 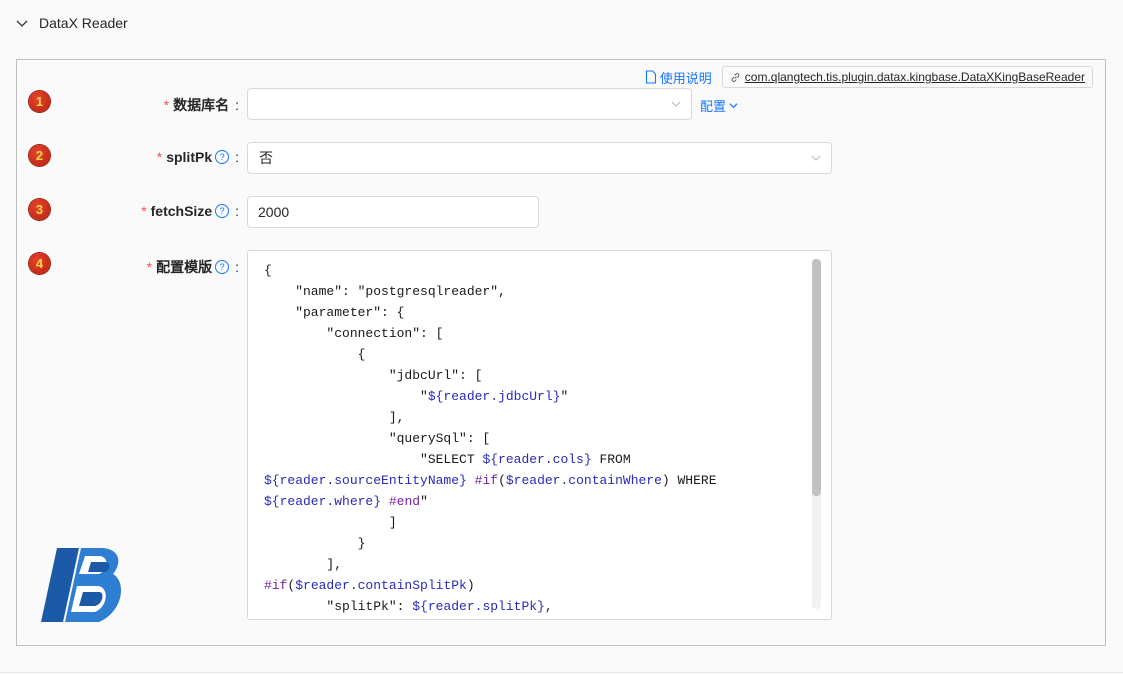 I want to click on editor-scrollbar-thumb, so click(x=816, y=377).